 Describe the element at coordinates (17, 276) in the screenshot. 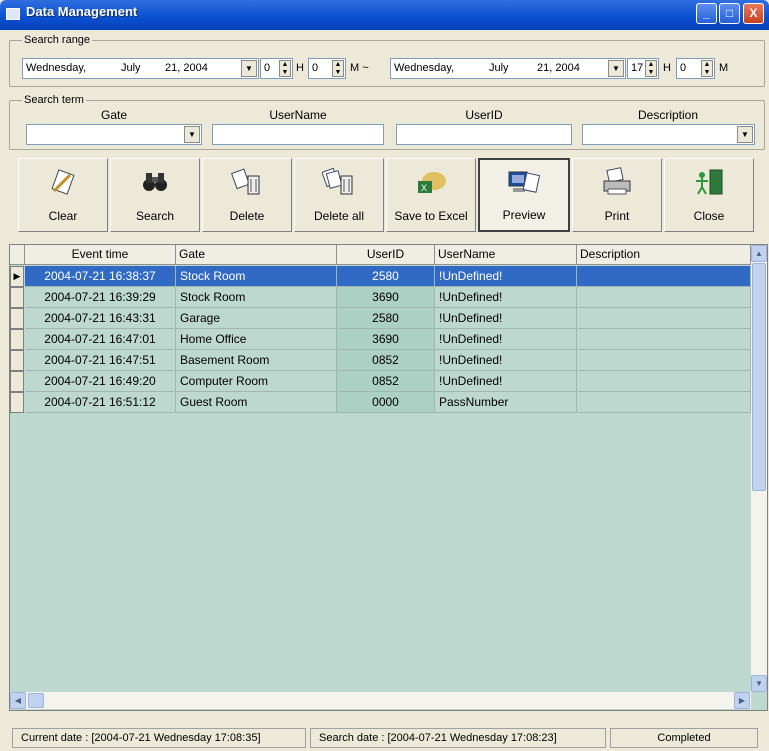

I see `row-pointer-icon: ▶` at that location.